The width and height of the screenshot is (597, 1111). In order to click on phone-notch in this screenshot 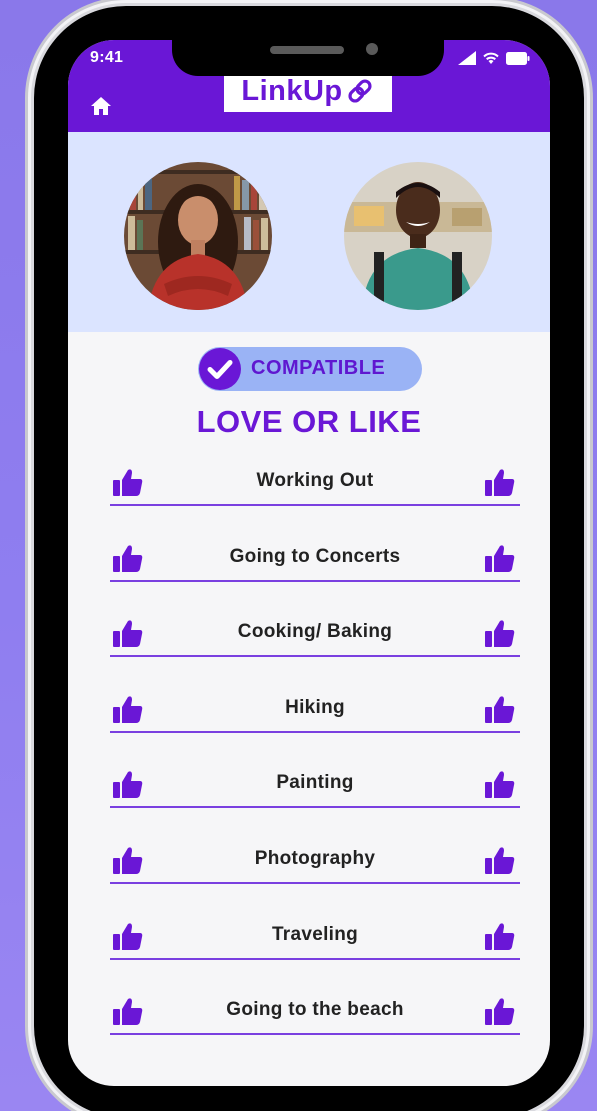, I will do `click(308, 50)`.